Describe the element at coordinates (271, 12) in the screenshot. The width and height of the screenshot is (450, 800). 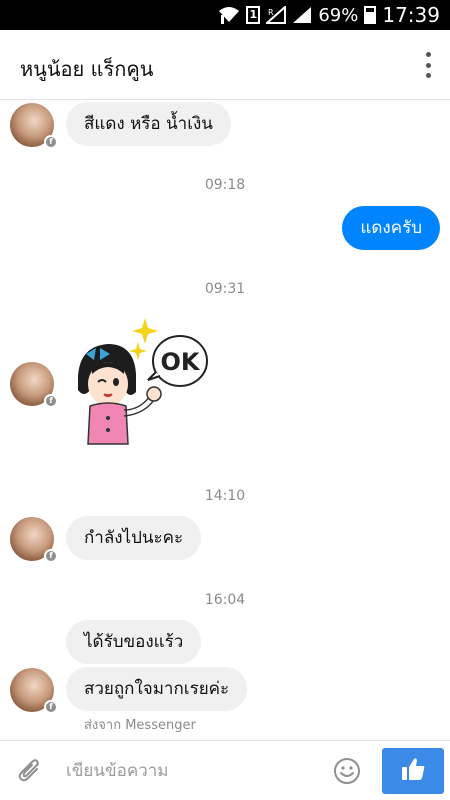
I see `svg-text: R` at that location.